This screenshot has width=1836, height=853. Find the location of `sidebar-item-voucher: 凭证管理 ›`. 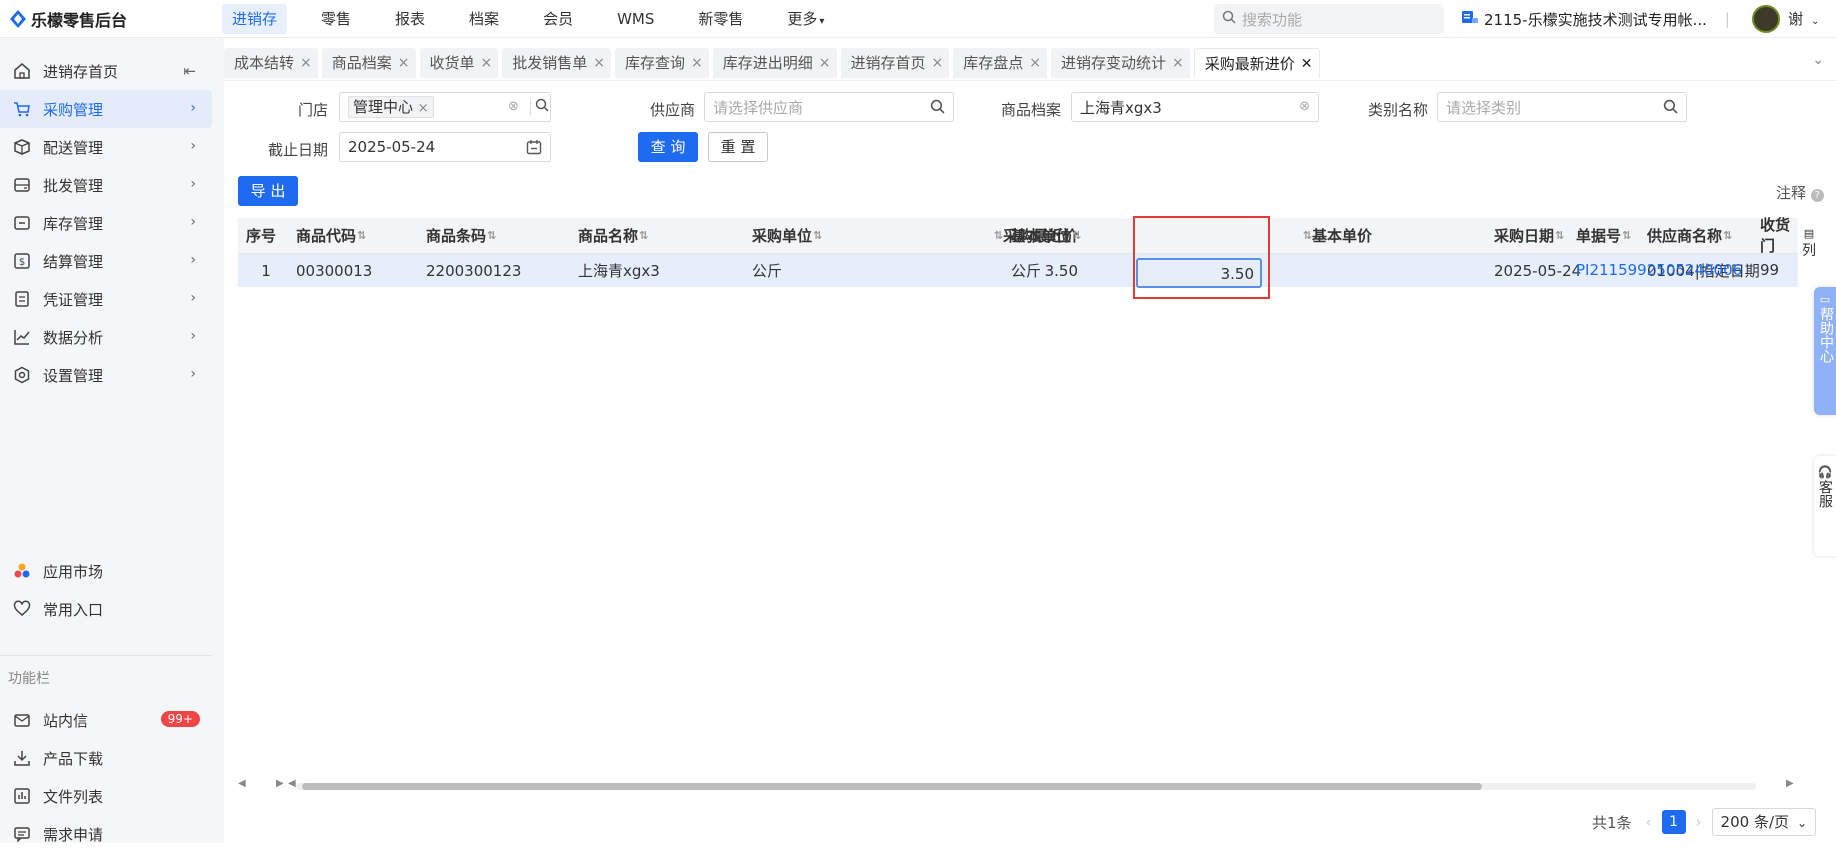

sidebar-item-voucher: 凭证管理 › is located at coordinates (106, 299).